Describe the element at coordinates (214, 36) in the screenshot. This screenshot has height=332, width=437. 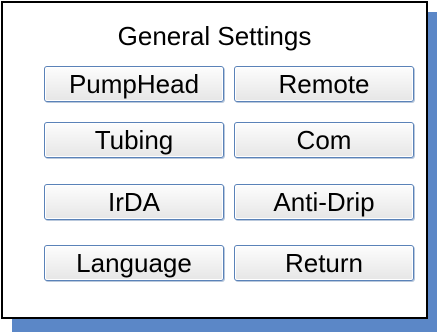
I see `panel-title: General Settings` at that location.